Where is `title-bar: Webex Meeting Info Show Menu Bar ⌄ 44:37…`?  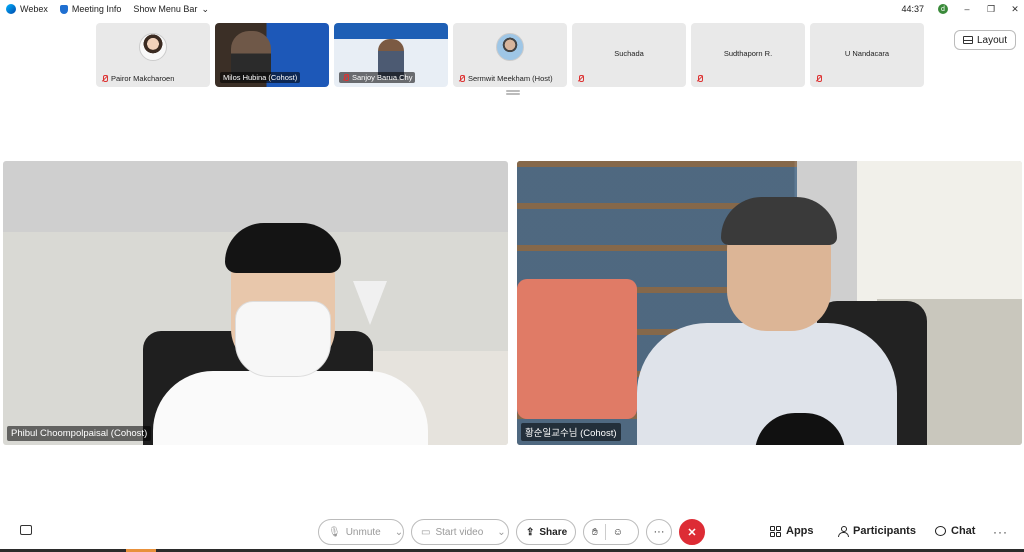 title-bar: Webex Meeting Info Show Menu Bar ⌄ 44:37… is located at coordinates (512, 9).